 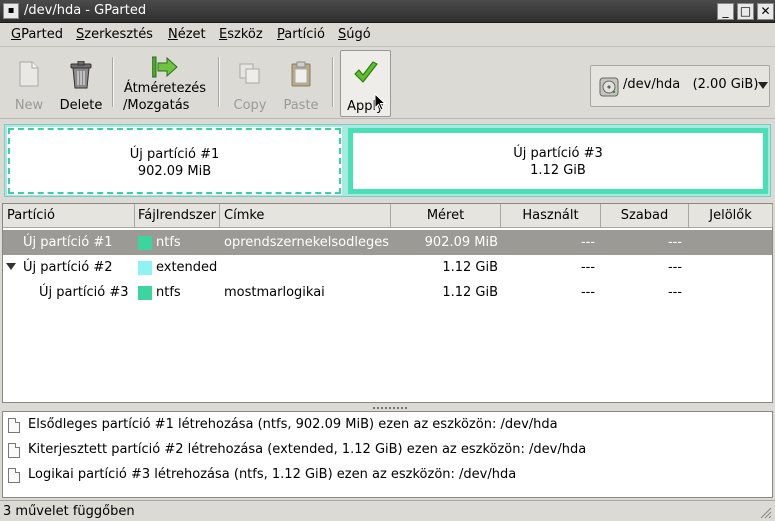 What do you see at coordinates (187, 267) in the screenshot?
I see `row-filesystem: extended` at bounding box center [187, 267].